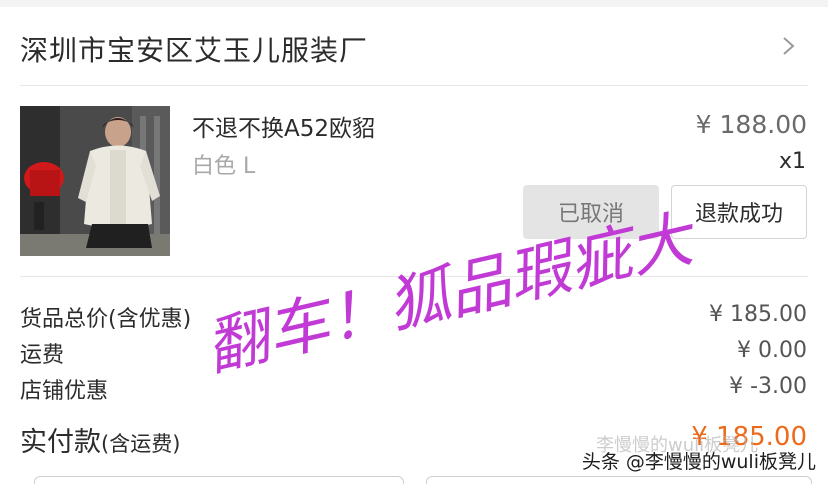 This screenshot has height=484, width=828. Describe the element at coordinates (224, 166) in the screenshot. I see `product-spec: 白色 L` at that location.